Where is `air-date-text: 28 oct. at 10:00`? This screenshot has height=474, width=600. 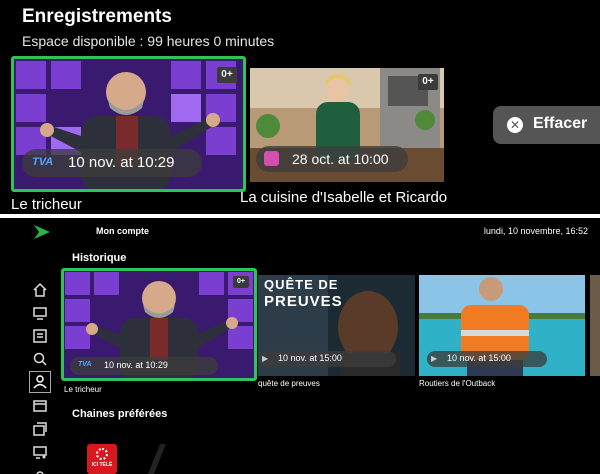
air-date-text: 28 oct. at 10:00 is located at coordinates (340, 159).